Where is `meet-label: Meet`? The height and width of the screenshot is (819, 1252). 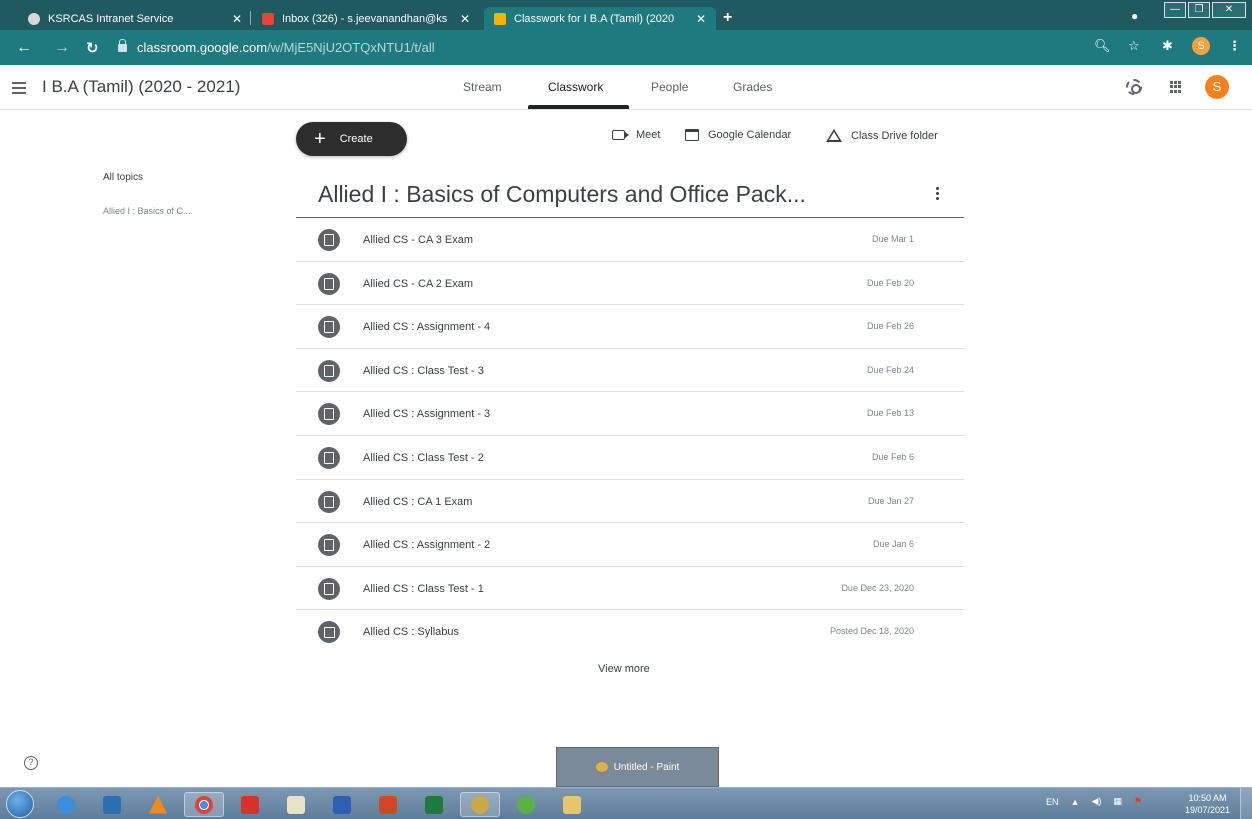 meet-label: Meet is located at coordinates (648, 135).